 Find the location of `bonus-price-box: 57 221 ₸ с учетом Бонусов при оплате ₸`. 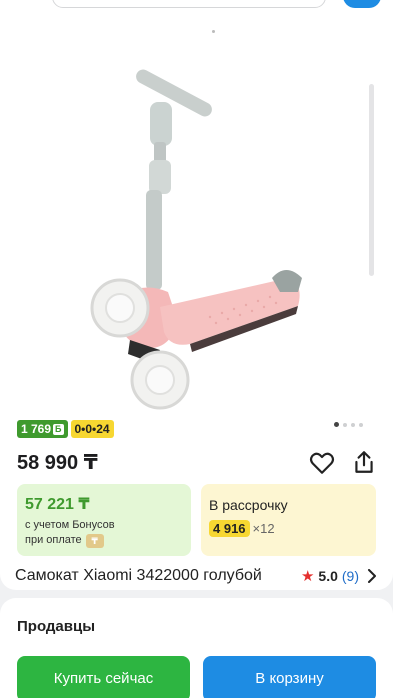

bonus-price-box: 57 221 ₸ с учетом Бонусов при оплате ₸ is located at coordinates (104, 520).